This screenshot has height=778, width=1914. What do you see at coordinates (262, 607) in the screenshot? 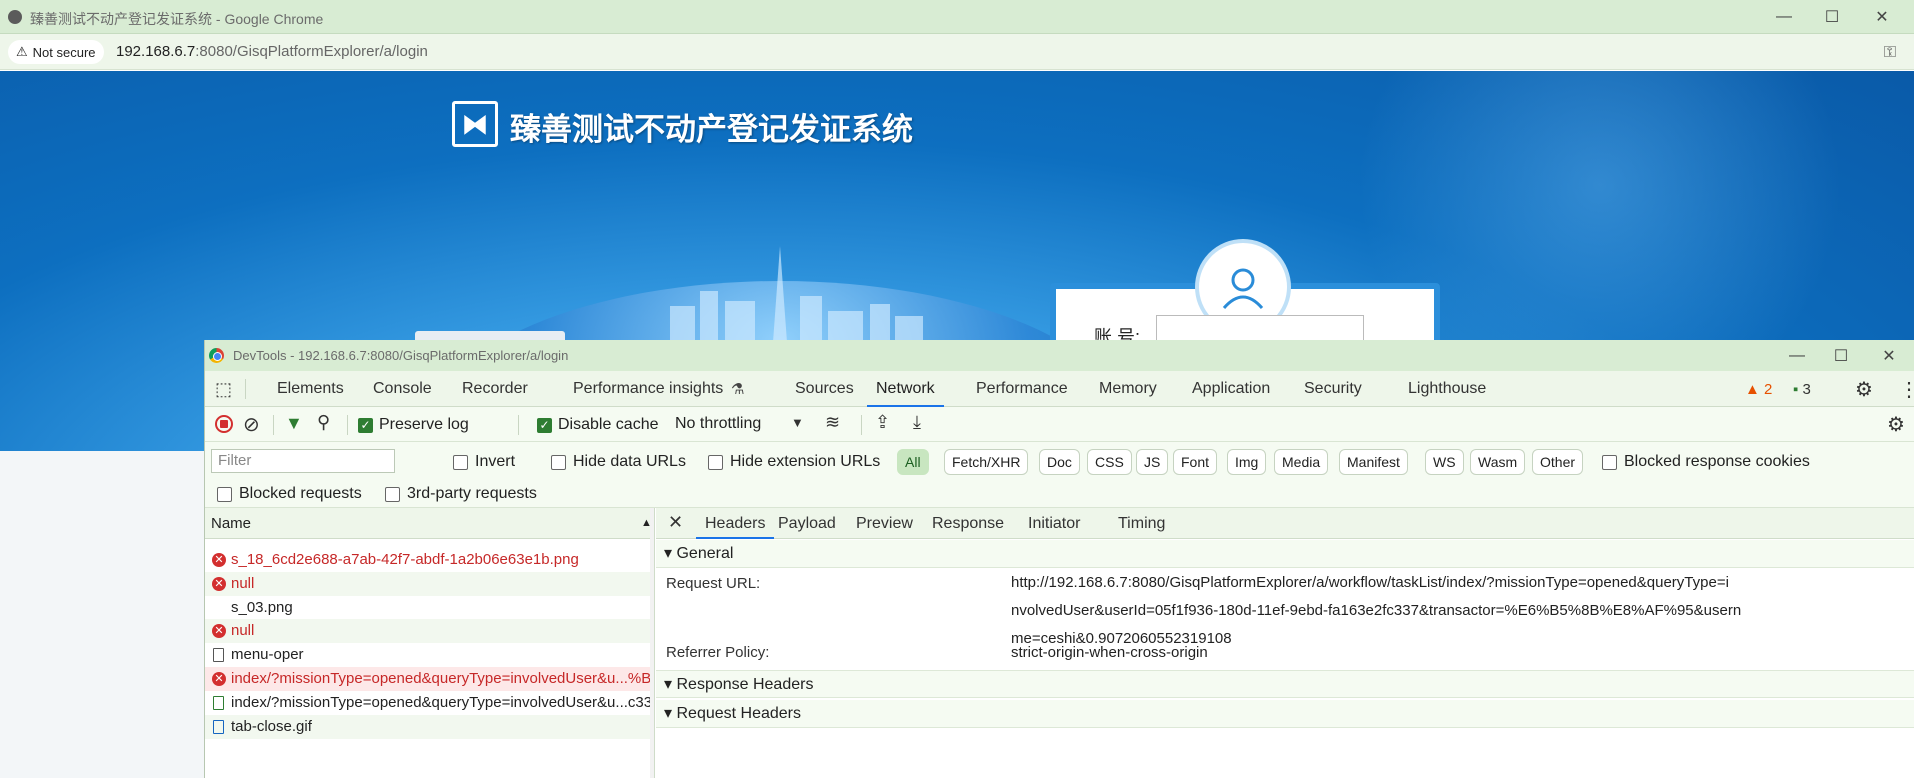
I see `request-name: s_03.png` at bounding box center [262, 607].